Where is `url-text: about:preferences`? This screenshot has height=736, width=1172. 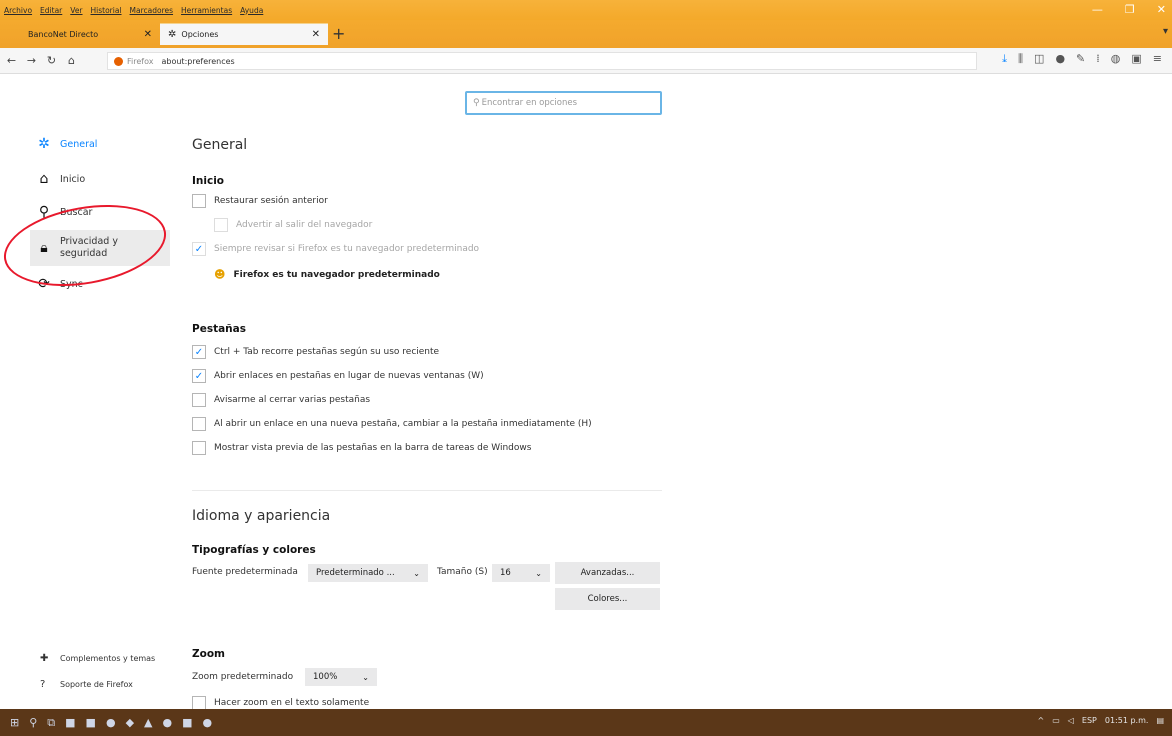
url-text: about:preferences is located at coordinates (198, 61).